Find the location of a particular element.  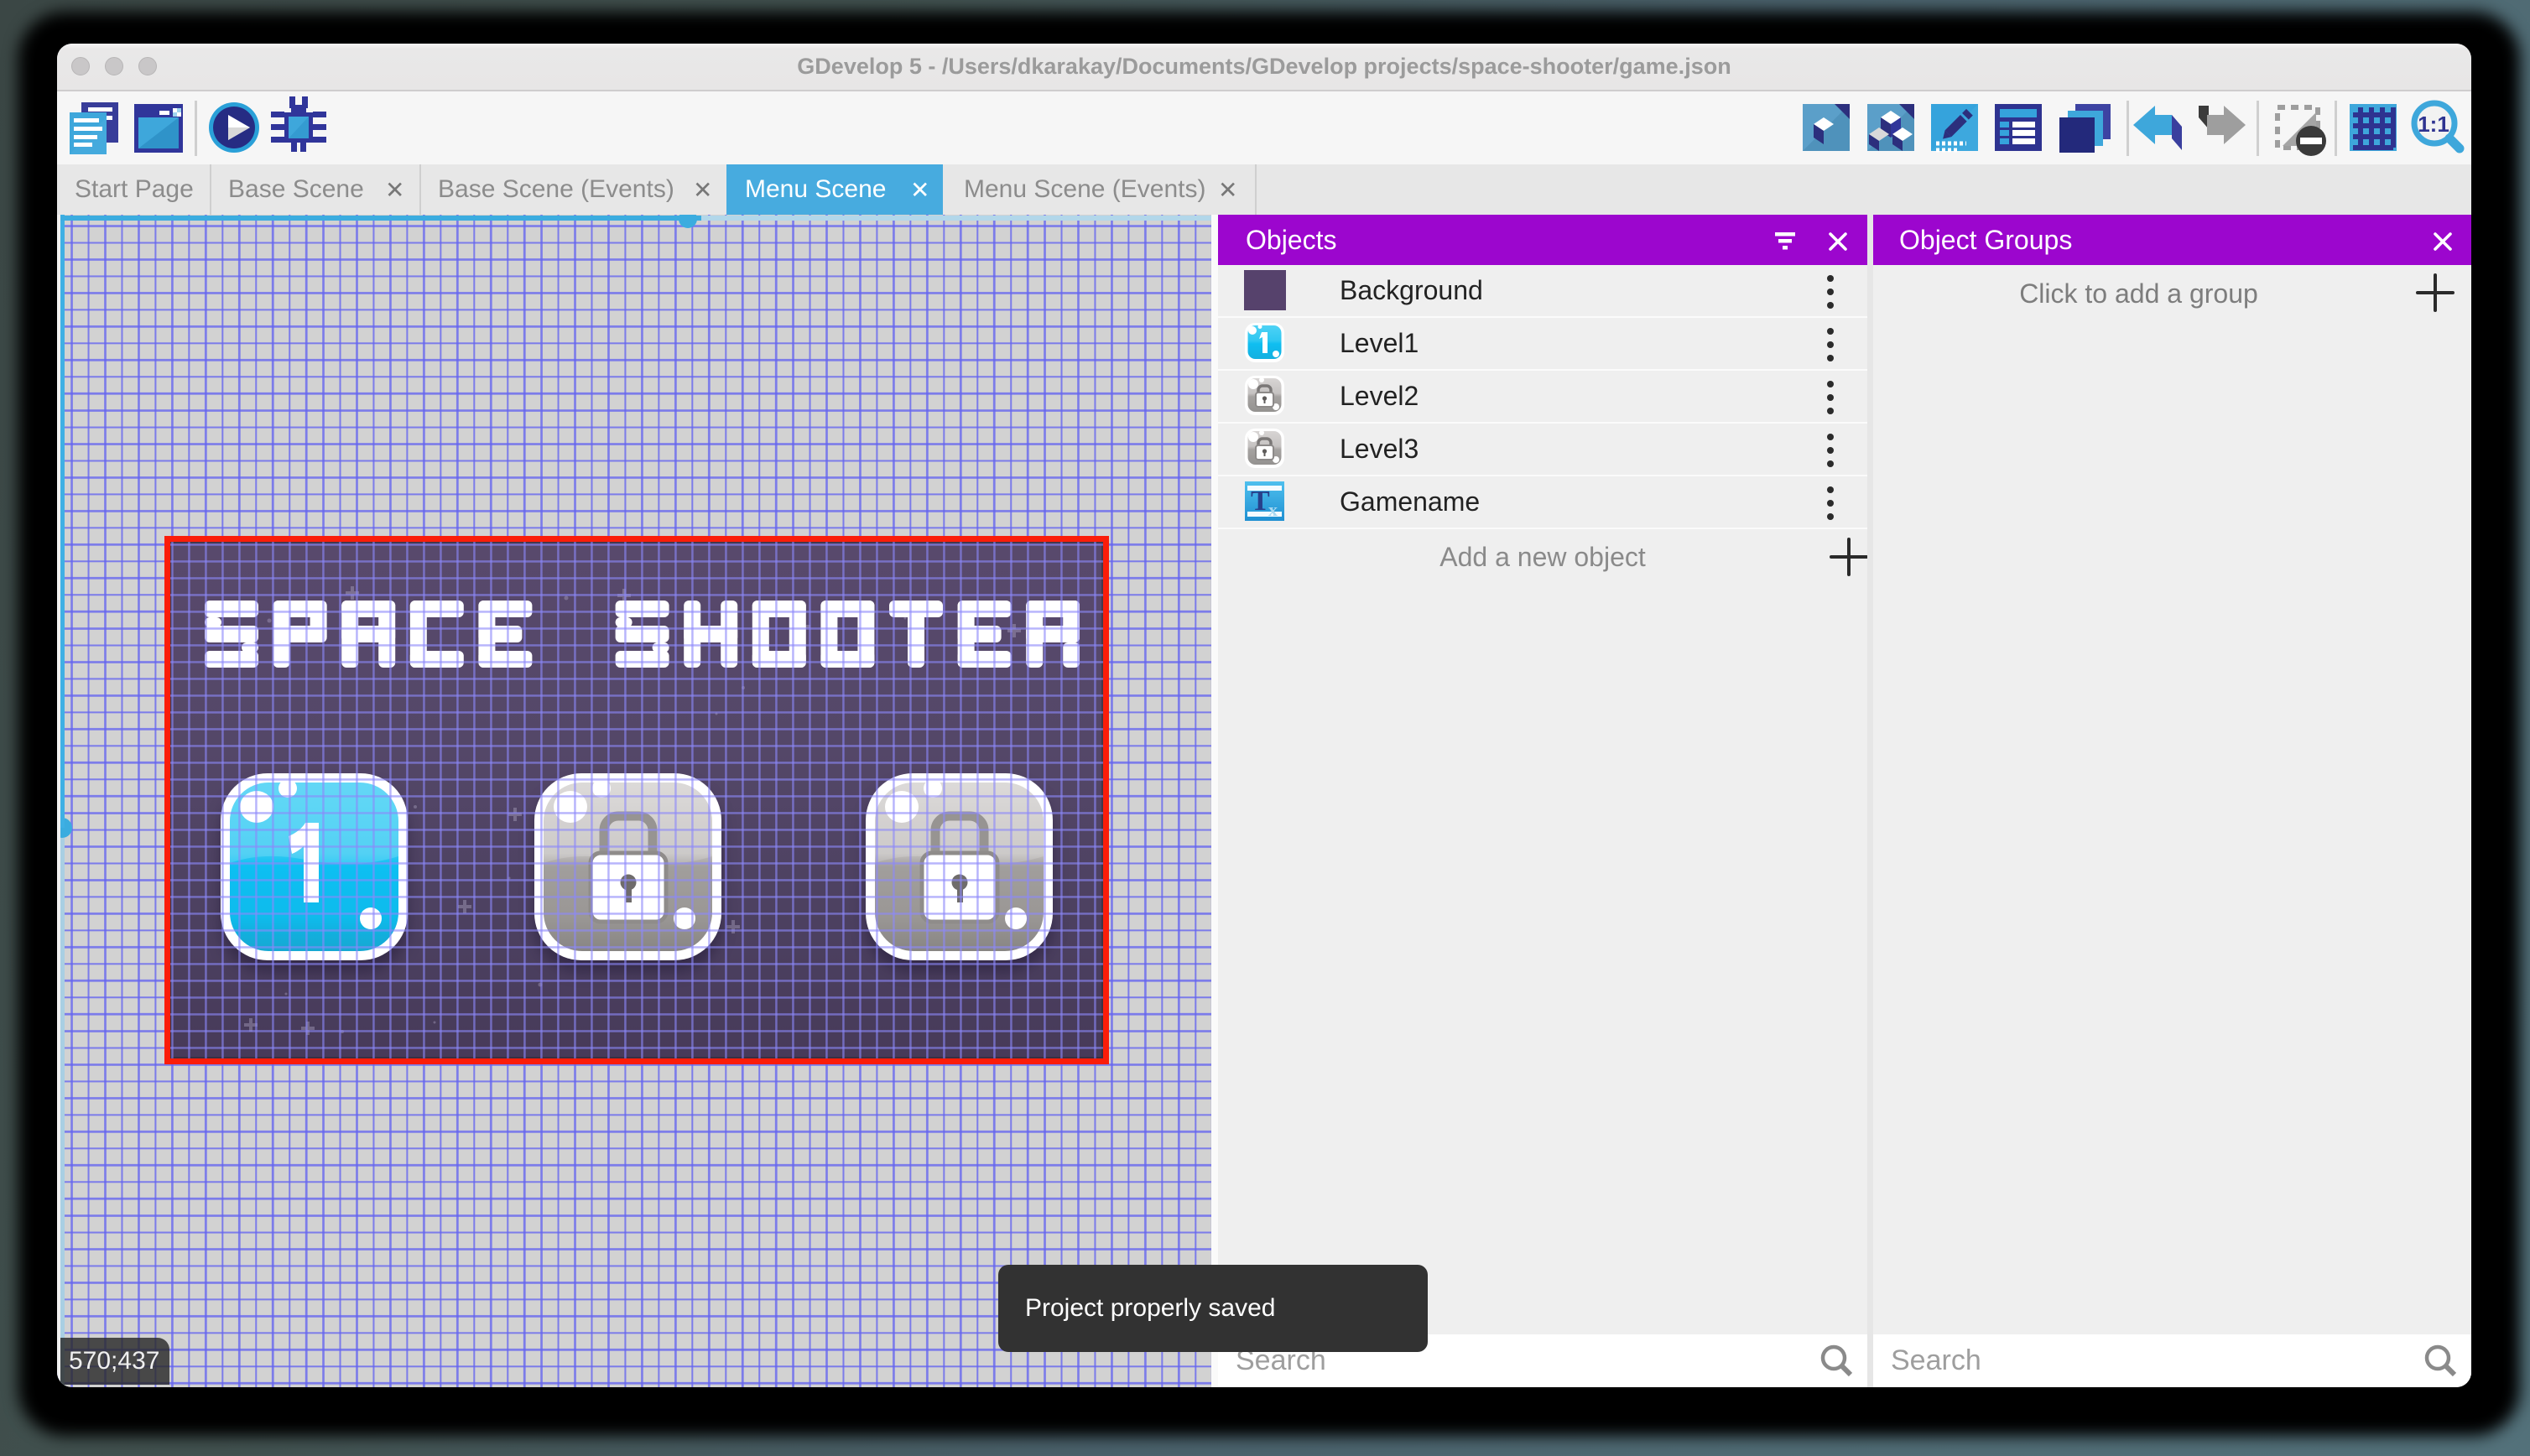

svg-text: T is located at coordinates (1260, 502).